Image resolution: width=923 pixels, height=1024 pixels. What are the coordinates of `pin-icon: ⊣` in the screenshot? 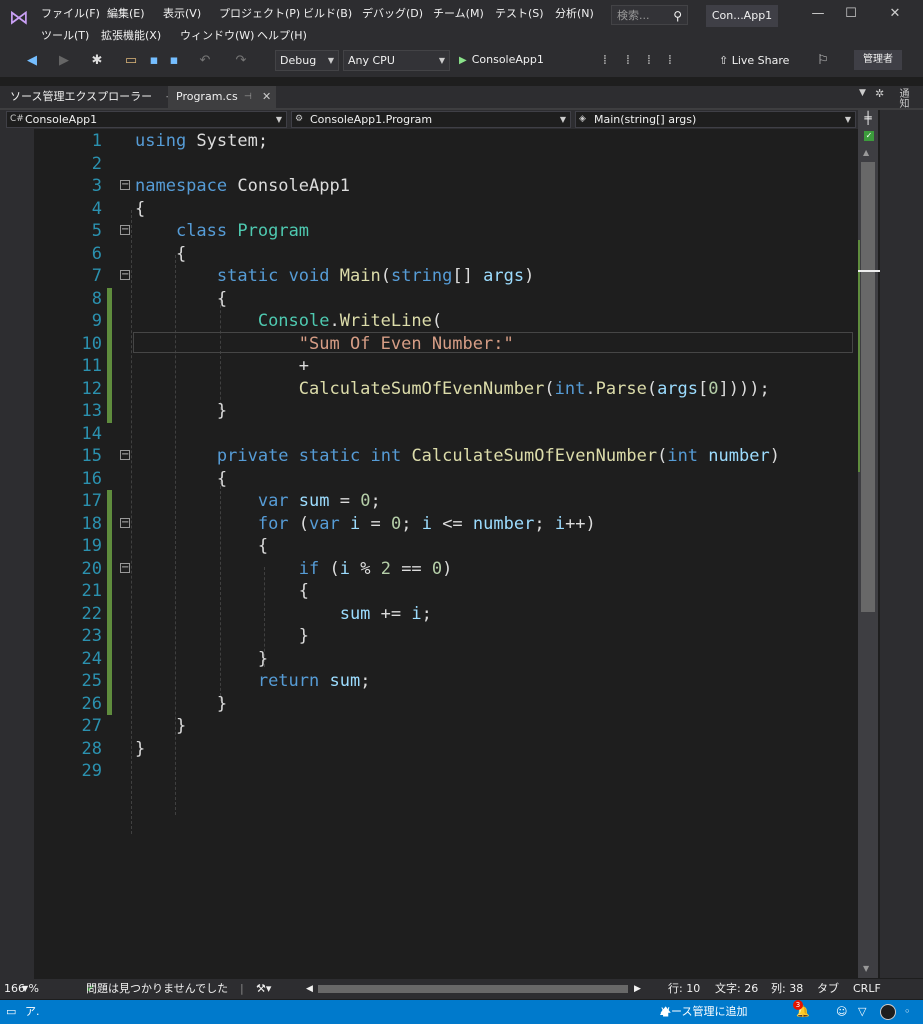 It's located at (248, 97).